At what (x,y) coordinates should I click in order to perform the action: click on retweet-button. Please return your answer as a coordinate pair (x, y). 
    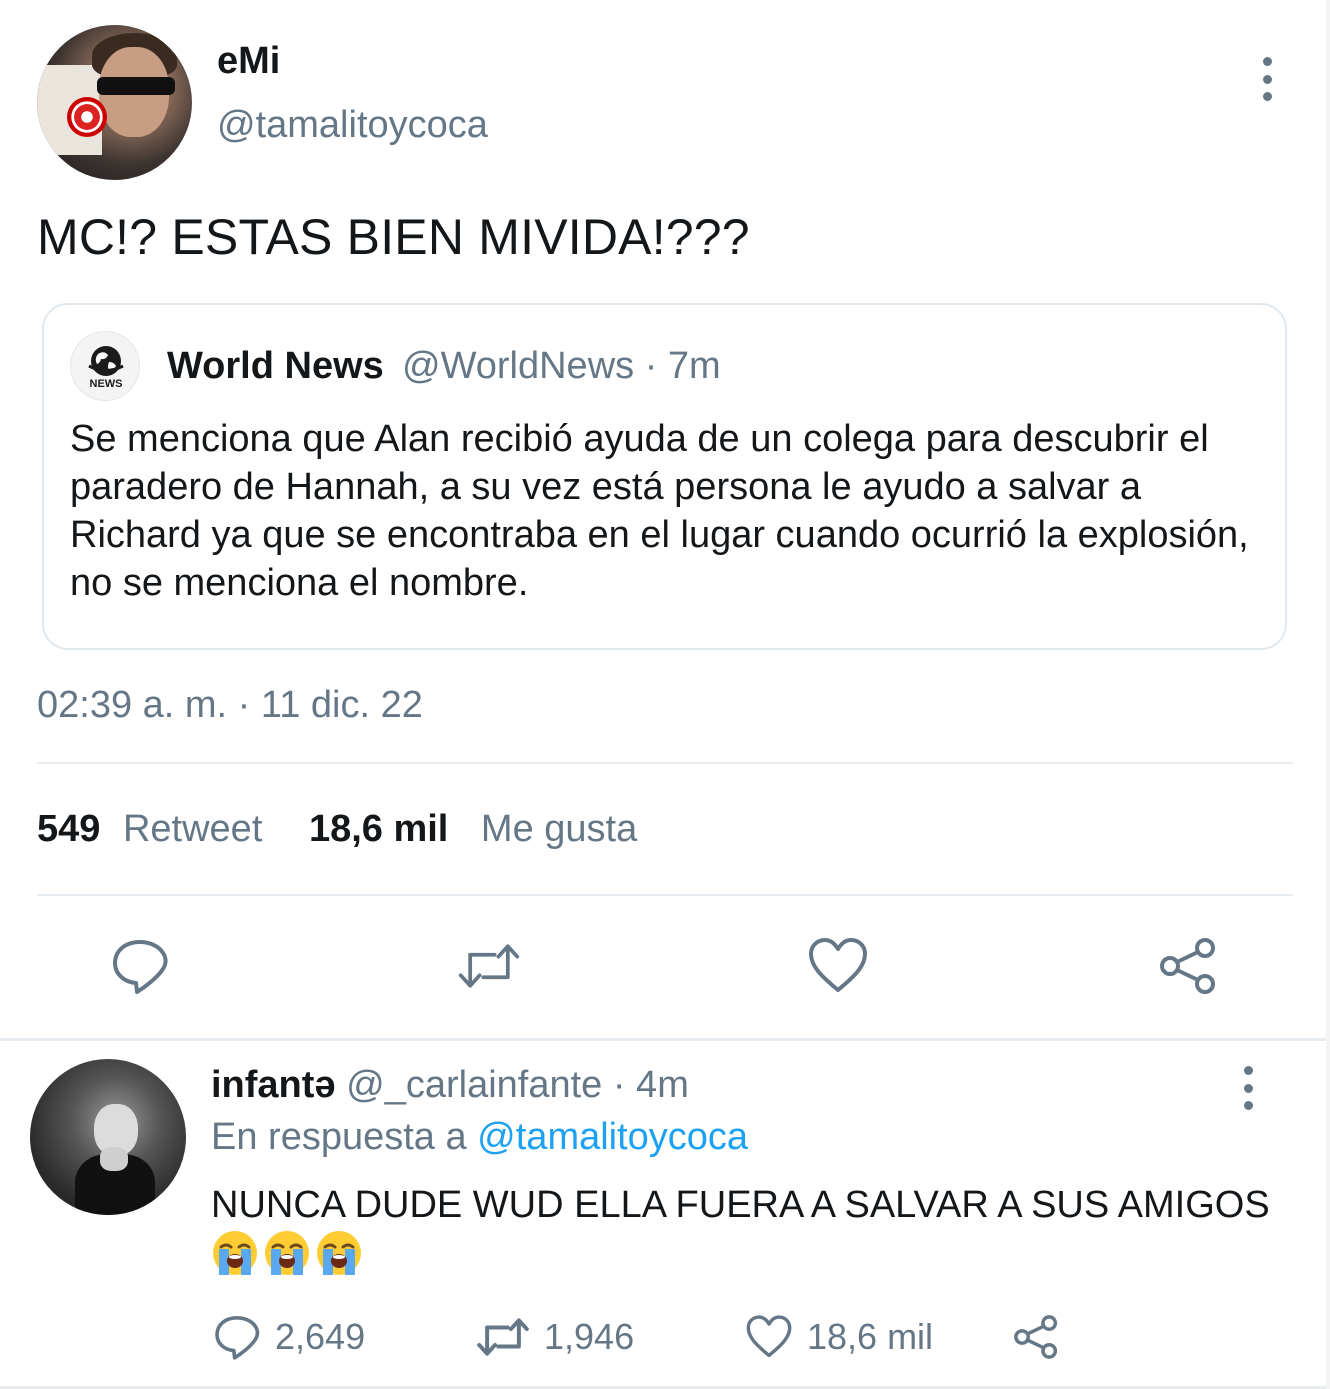
    Looking at the image, I should click on (489, 966).